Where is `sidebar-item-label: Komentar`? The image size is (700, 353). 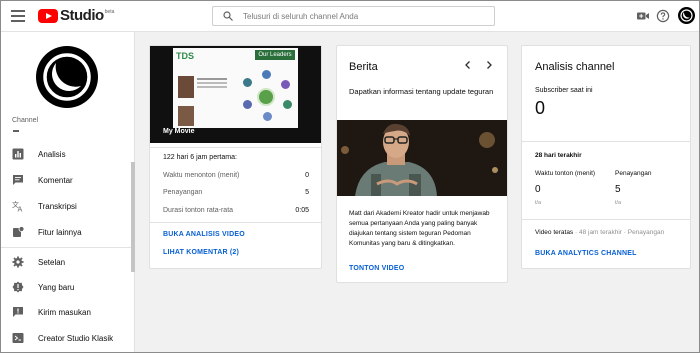
sidebar-item-label: Komentar is located at coordinates (55, 180).